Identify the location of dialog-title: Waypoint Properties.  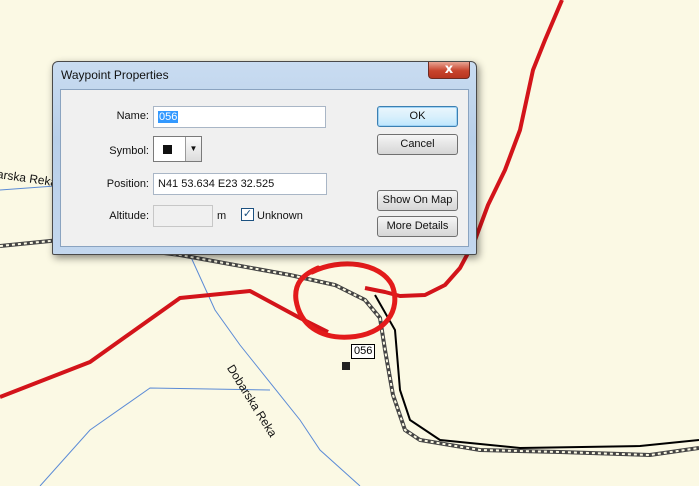
(115, 75).